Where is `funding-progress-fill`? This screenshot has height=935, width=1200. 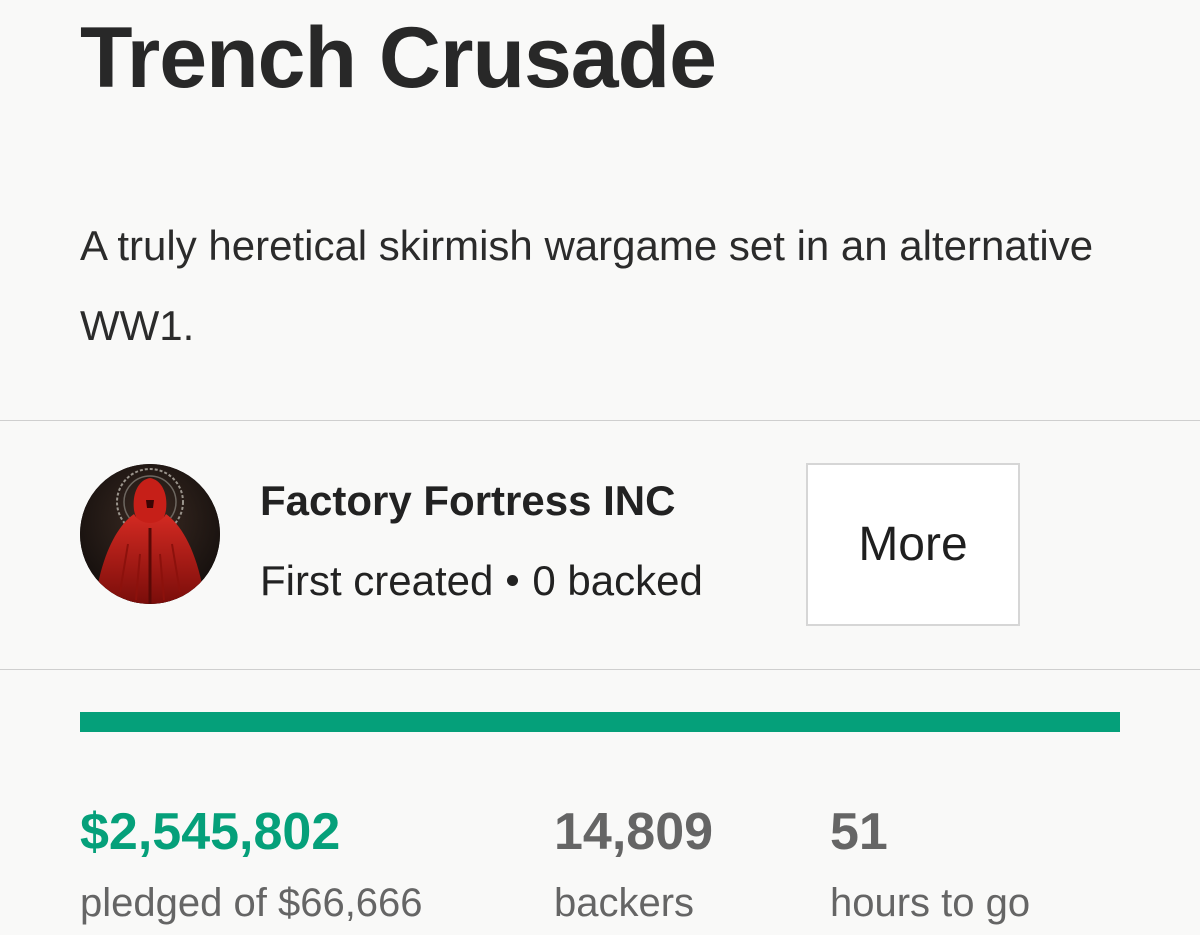
funding-progress-fill is located at coordinates (600, 722).